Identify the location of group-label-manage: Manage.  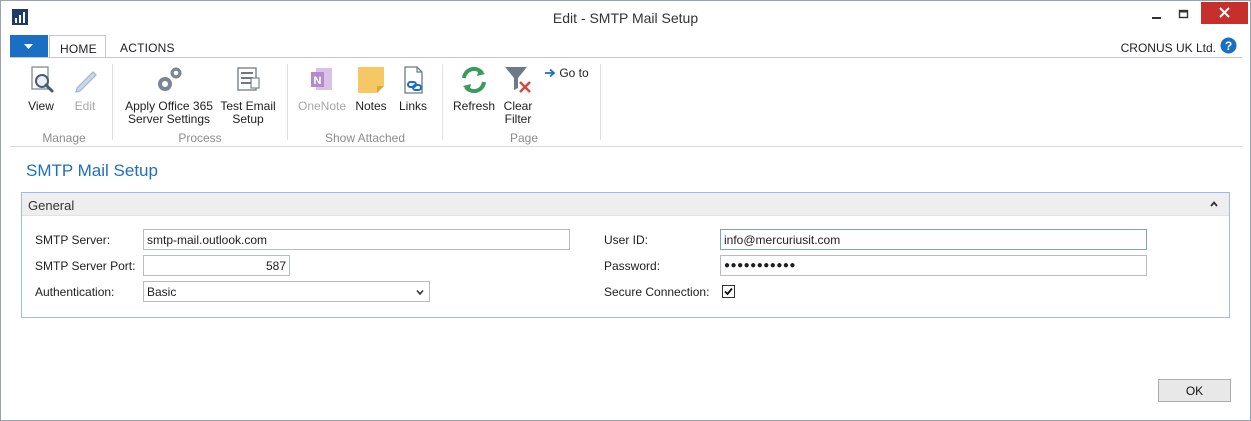
(64, 138).